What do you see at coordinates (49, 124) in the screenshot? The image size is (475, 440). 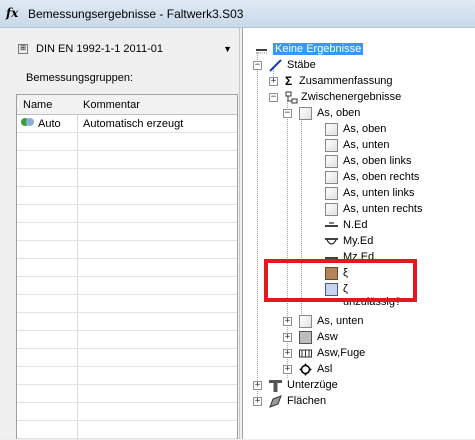 I see `row-name: Auto` at bounding box center [49, 124].